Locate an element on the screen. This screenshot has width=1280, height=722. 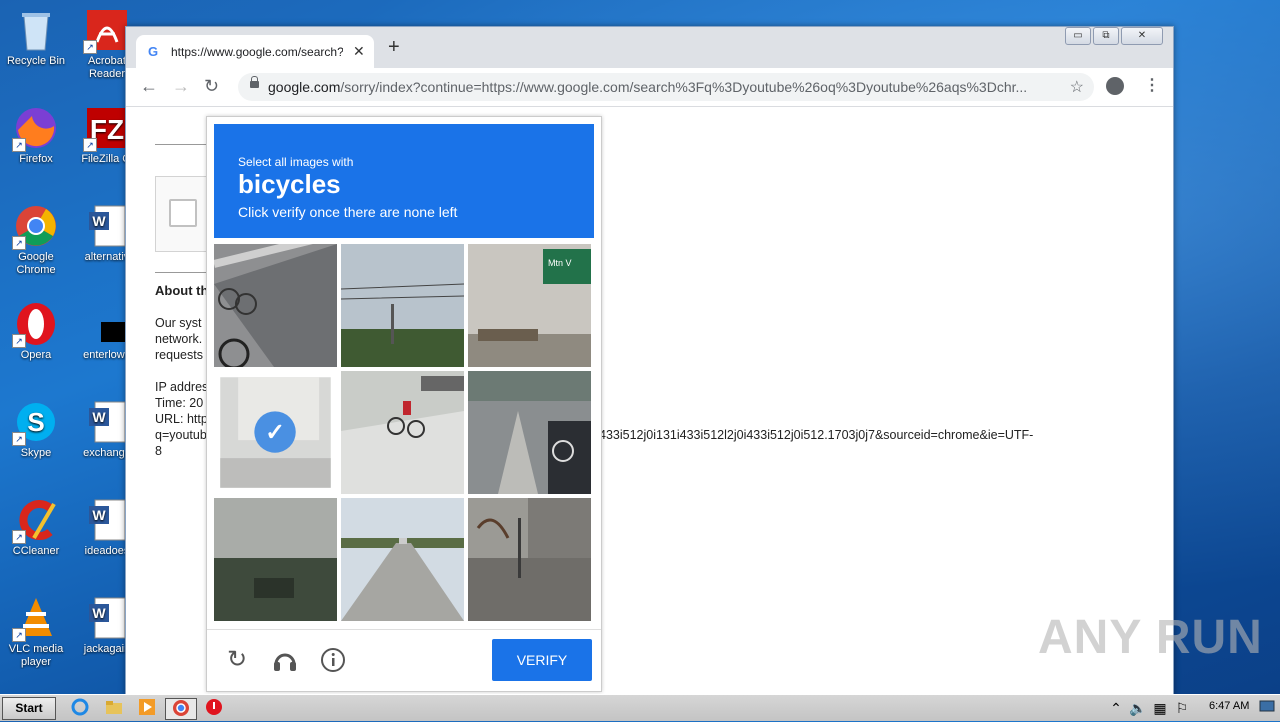
vlc-icon: ↗ is located at coordinates (35, 619).